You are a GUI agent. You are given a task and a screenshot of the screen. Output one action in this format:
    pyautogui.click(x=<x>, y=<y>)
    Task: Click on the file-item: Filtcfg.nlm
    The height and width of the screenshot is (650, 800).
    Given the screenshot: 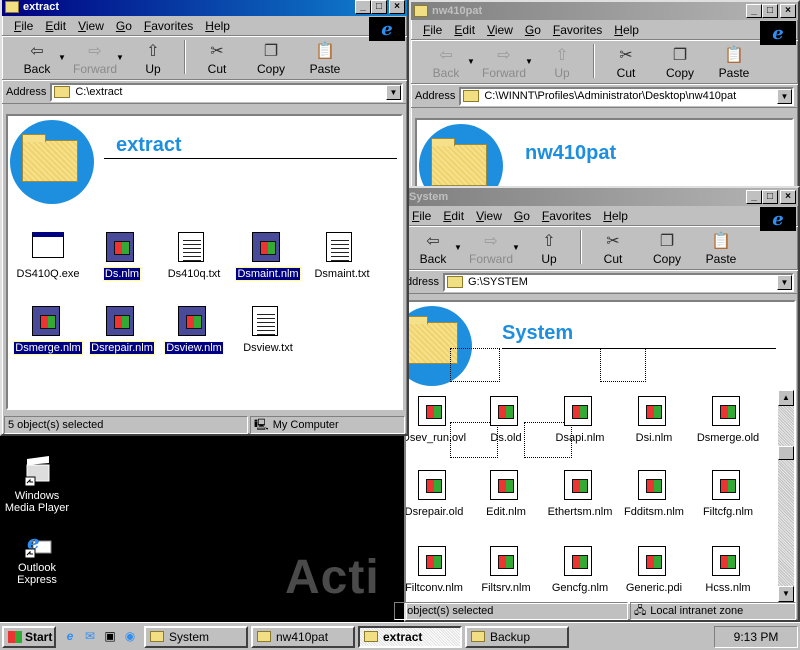 What is the action you would take?
    pyautogui.click(x=728, y=494)
    